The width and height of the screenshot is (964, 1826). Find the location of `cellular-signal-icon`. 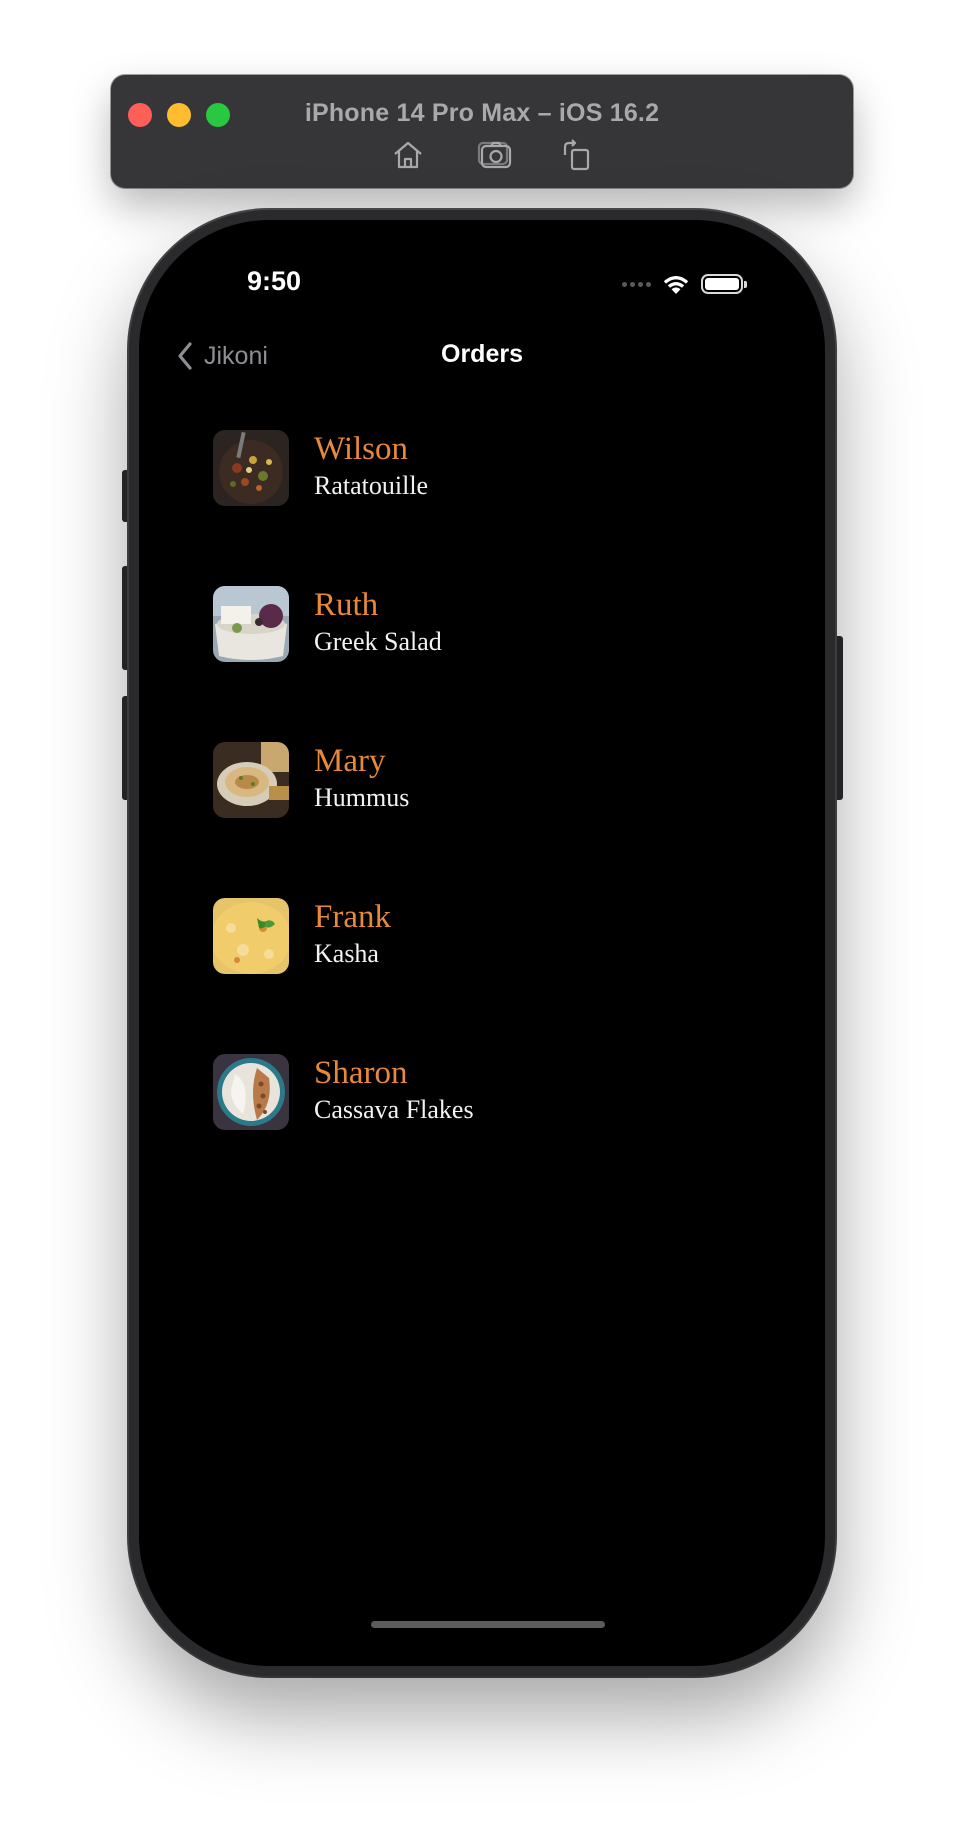

cellular-signal-icon is located at coordinates (636, 284).